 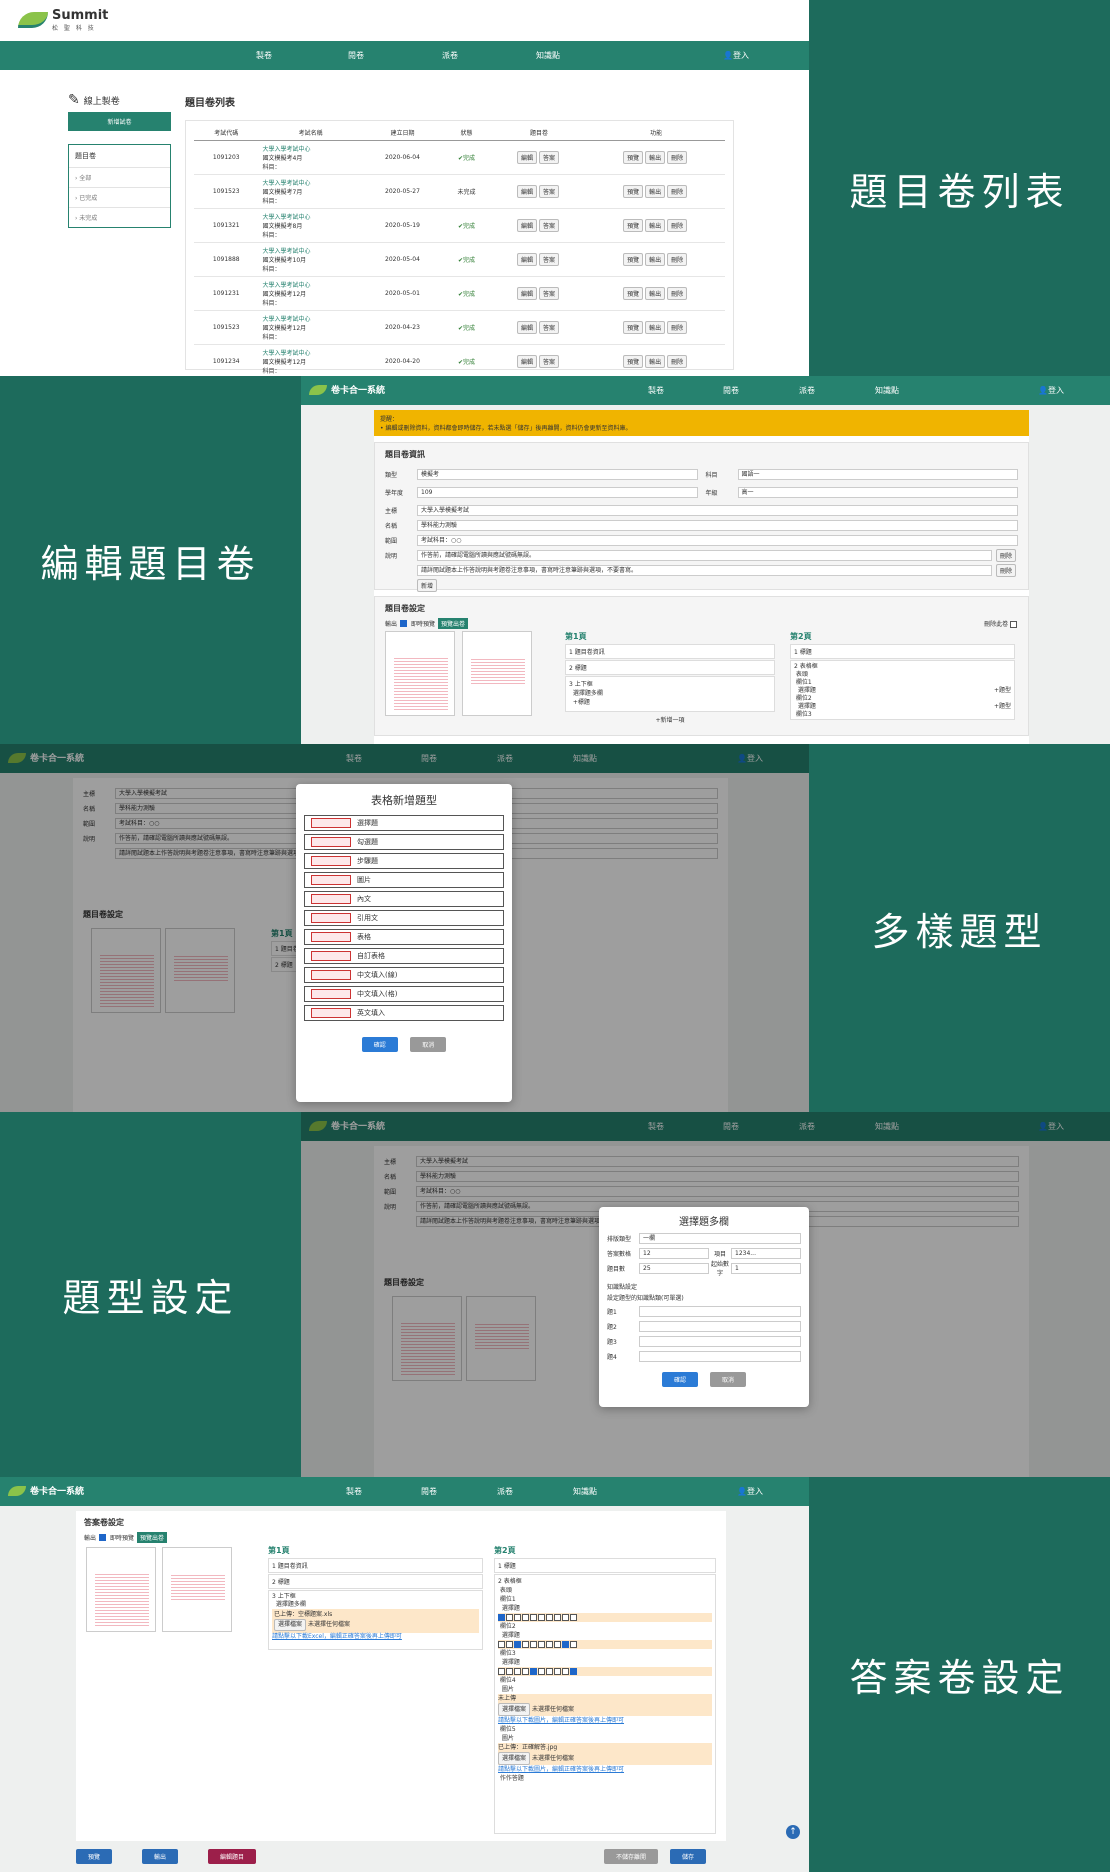 What do you see at coordinates (674, 1268) in the screenshot?
I see `question-count-input: 25` at bounding box center [674, 1268].